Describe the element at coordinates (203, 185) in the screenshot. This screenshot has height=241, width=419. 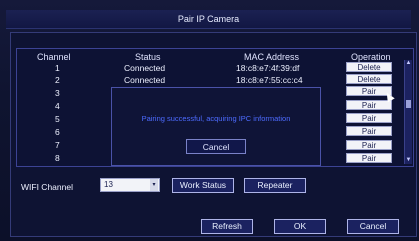
I see `work-status-button: Work Status` at that location.